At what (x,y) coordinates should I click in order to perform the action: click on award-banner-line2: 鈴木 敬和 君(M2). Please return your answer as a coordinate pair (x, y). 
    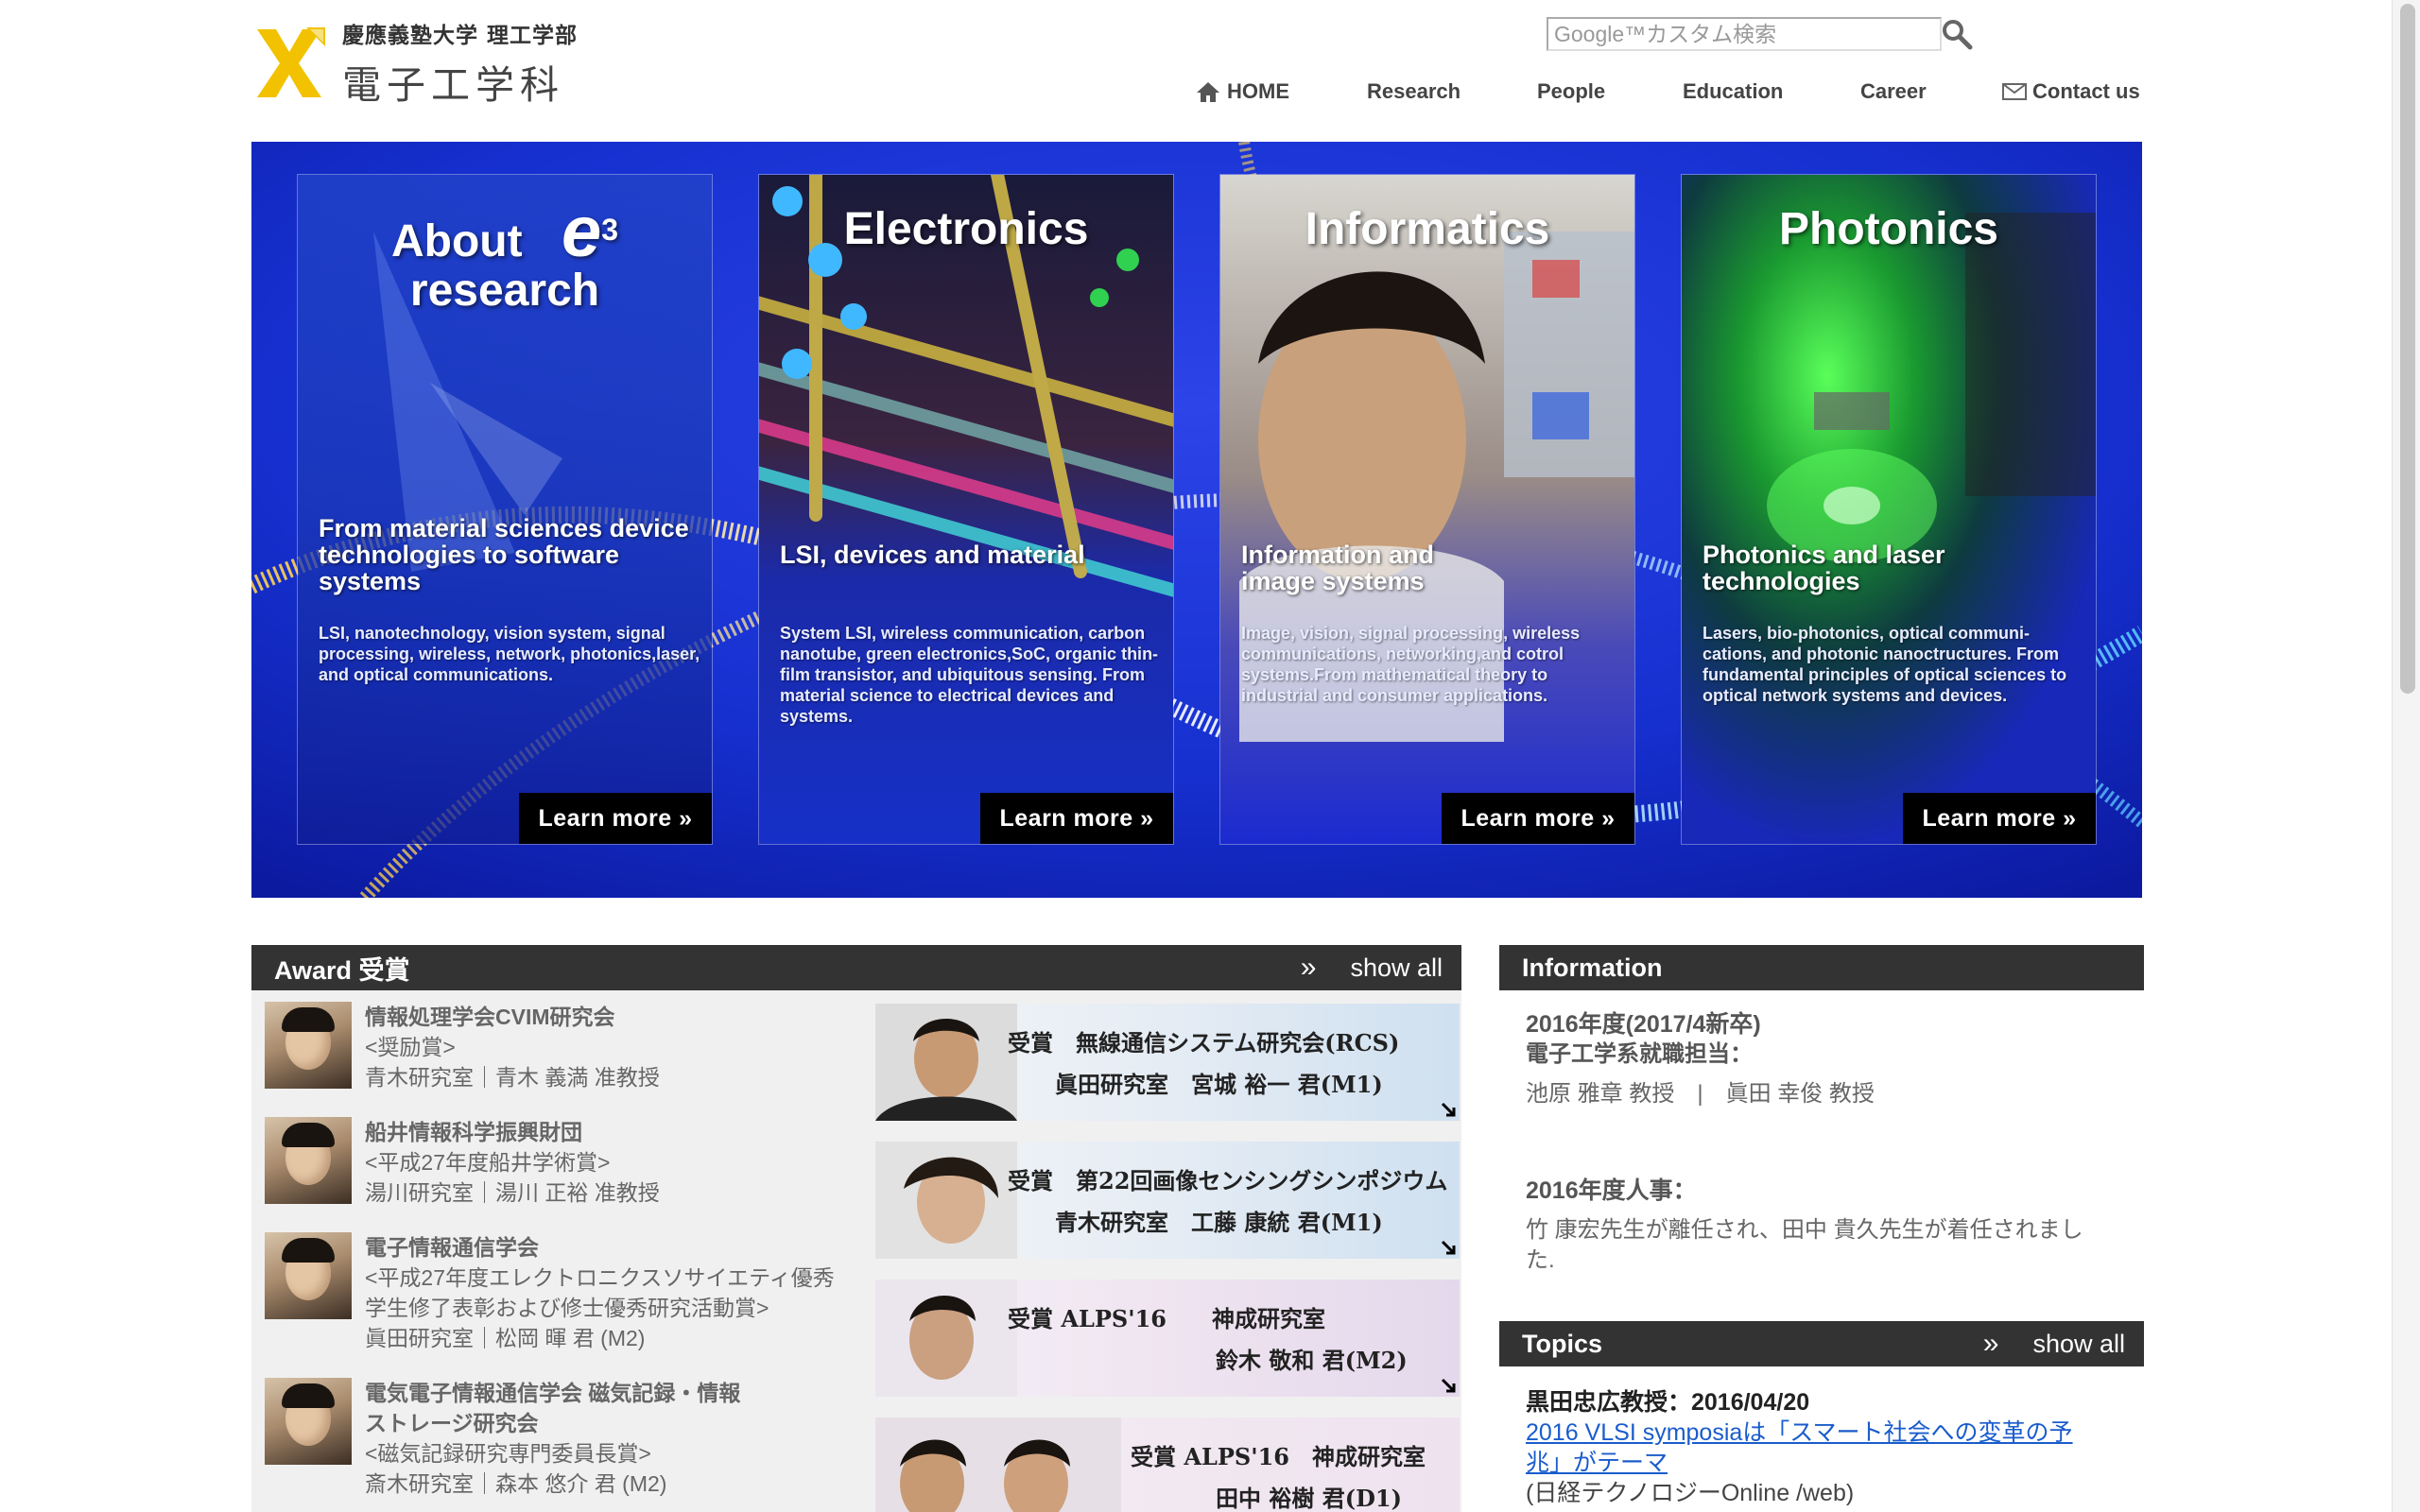
    Looking at the image, I should click on (1312, 1360).